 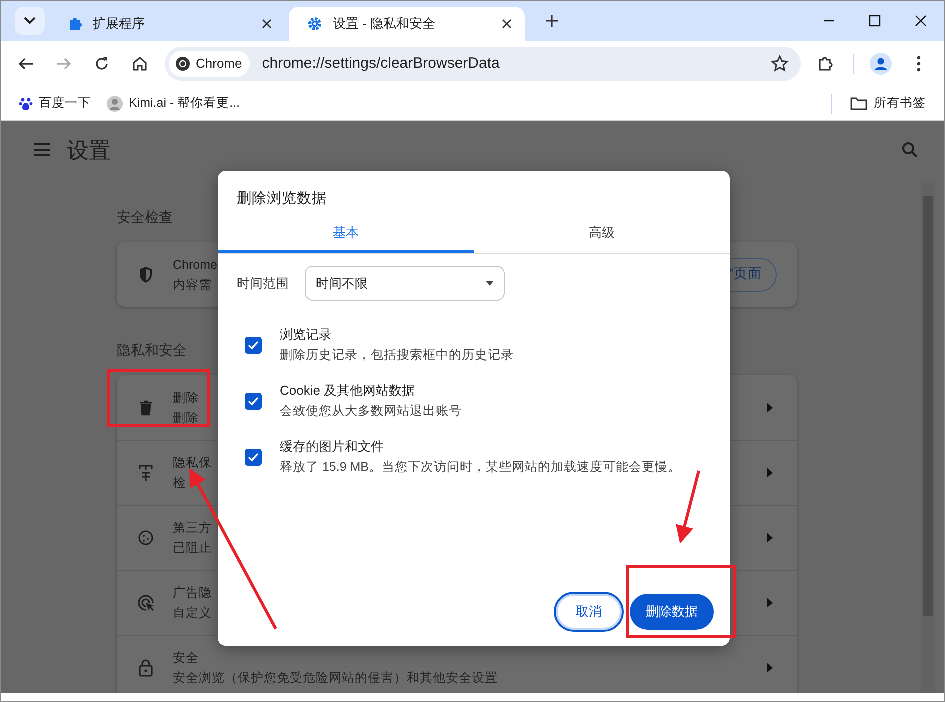 What do you see at coordinates (192, 463) in the screenshot?
I see `row-title: 隐私保` at bounding box center [192, 463].